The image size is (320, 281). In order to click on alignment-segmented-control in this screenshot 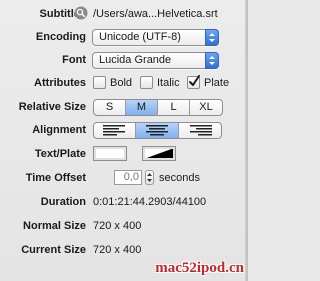, I will do `click(157, 130)`.